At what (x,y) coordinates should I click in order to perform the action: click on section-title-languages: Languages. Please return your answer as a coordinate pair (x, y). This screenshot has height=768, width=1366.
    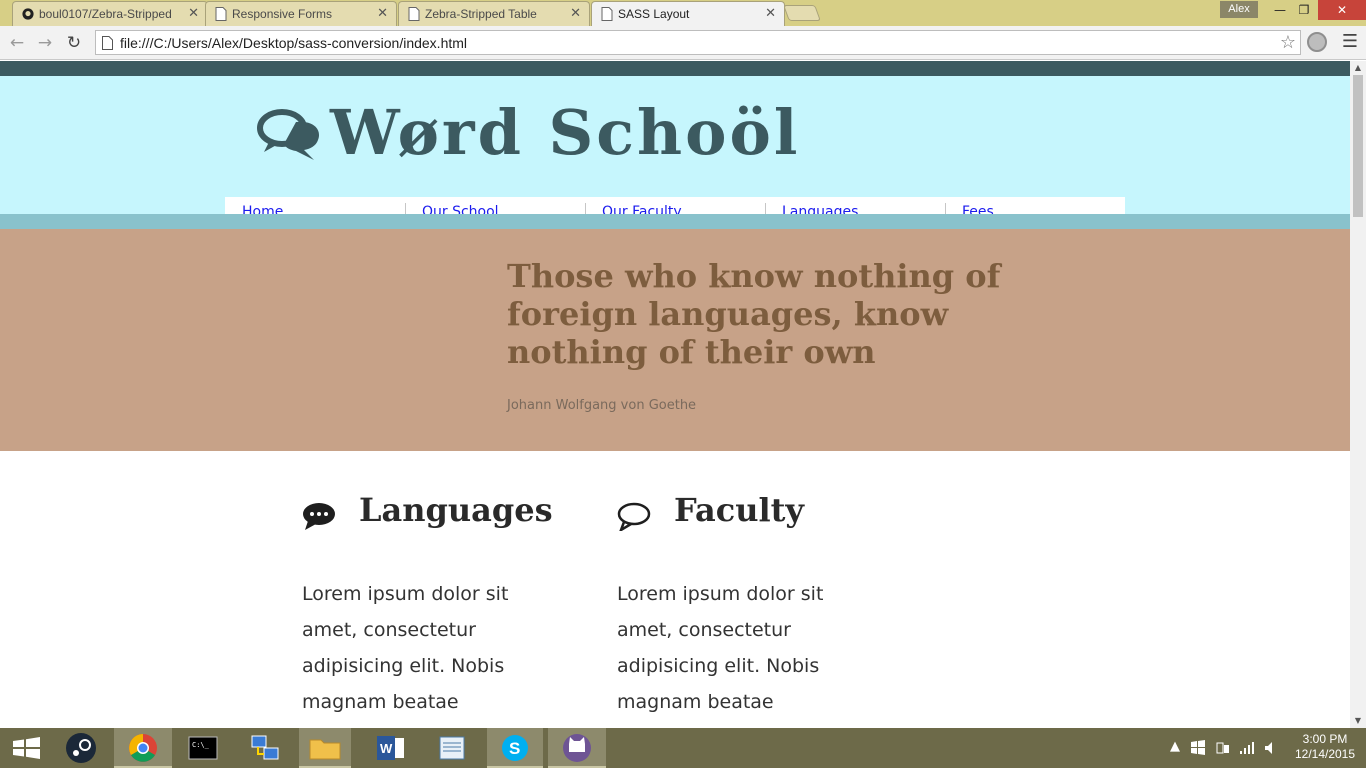
    Looking at the image, I should click on (456, 510).